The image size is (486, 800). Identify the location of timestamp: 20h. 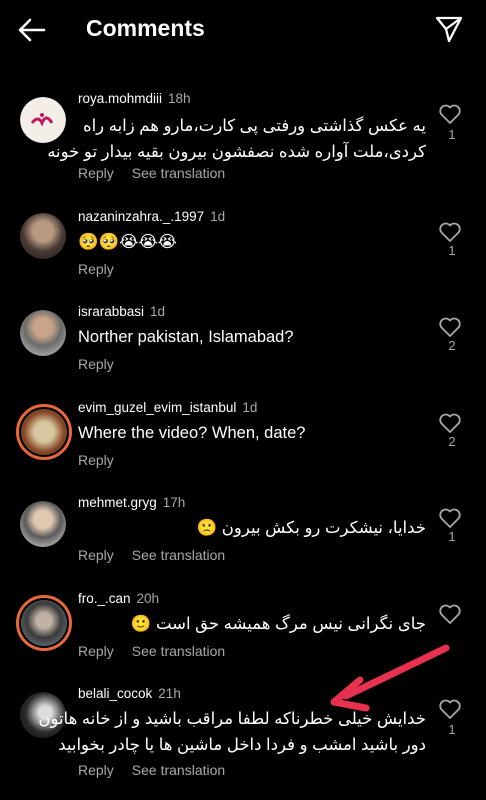
(148, 598).